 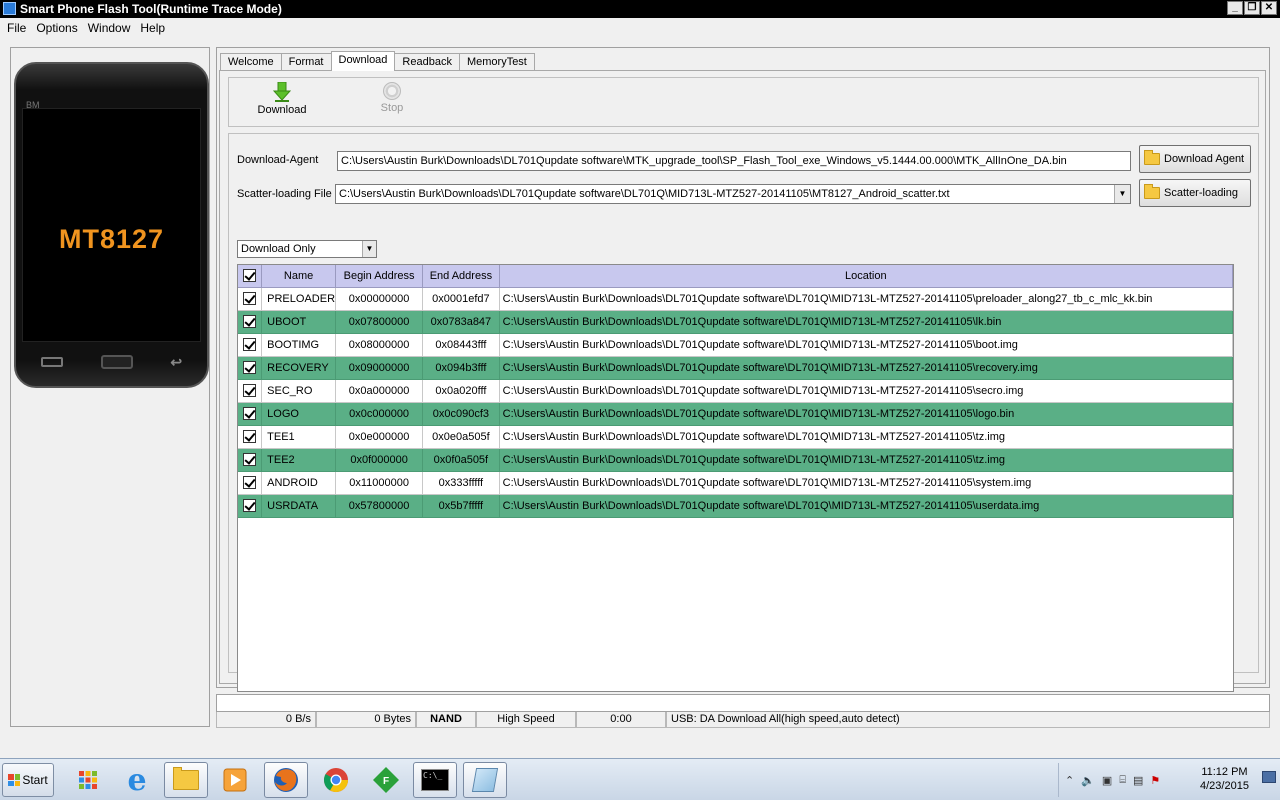 What do you see at coordinates (379, 276) in the screenshot?
I see `column-begin-address: Begin Address` at bounding box center [379, 276].